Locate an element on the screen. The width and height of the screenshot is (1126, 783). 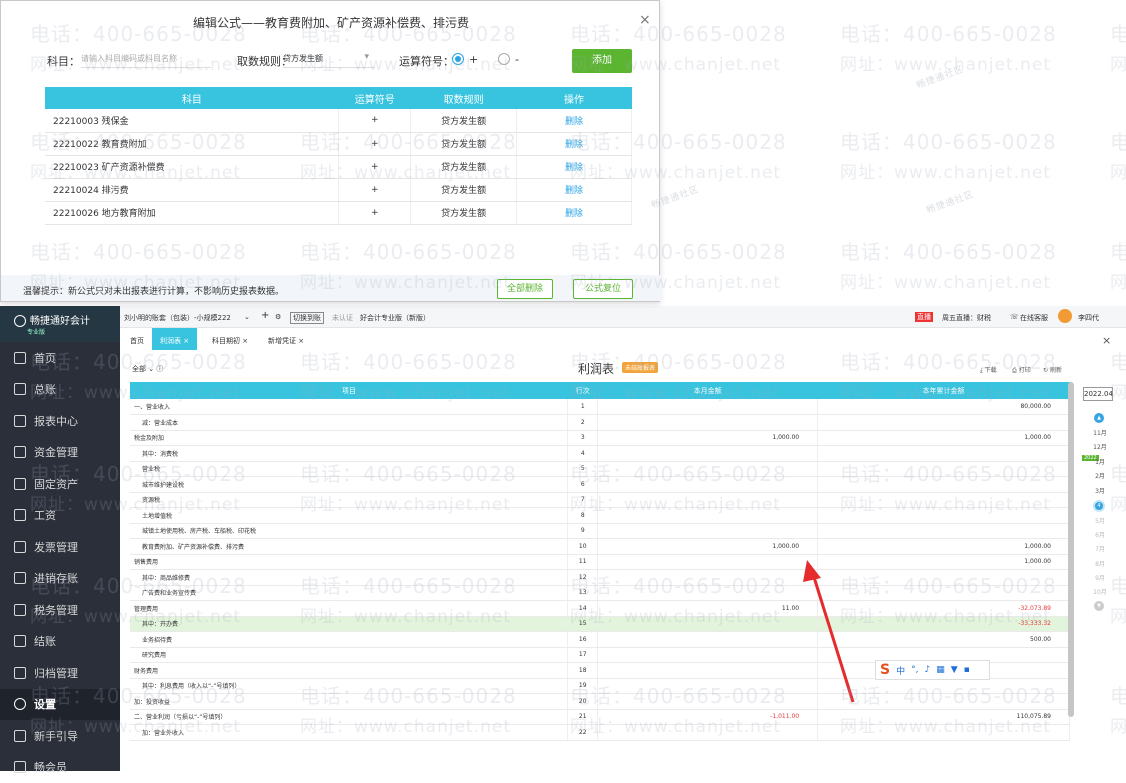
sidebar-item-member: 畅会员 is located at coordinates (60, 767).